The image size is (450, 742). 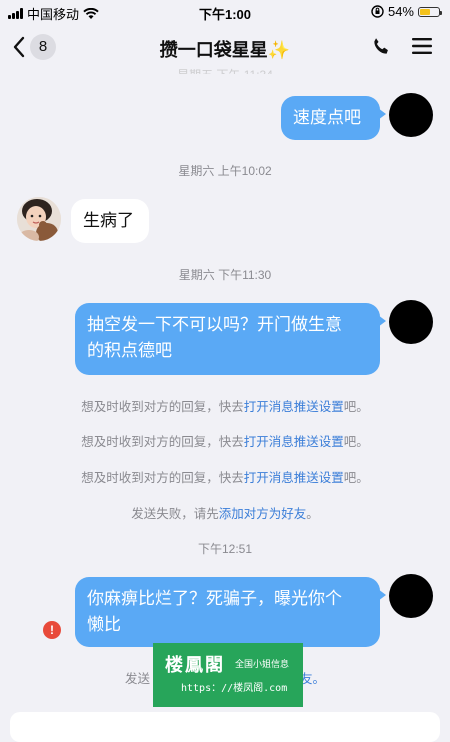 I want to click on send-failed-icon: !, so click(x=52, y=630).